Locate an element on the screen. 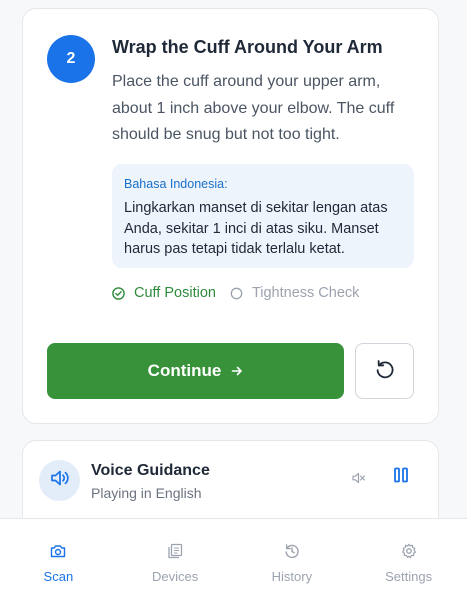 This screenshot has width=467, height=598. pause-icon is located at coordinates (401, 477).